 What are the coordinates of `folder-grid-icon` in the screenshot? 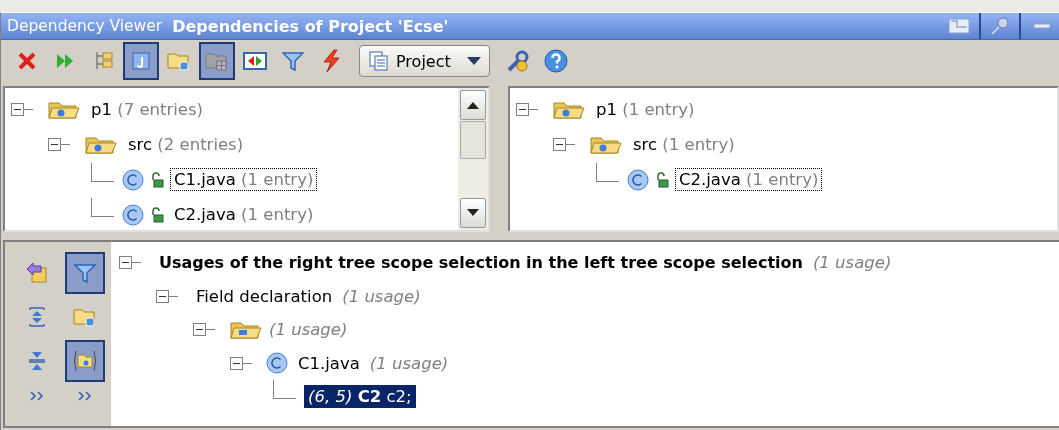 It's located at (217, 61).